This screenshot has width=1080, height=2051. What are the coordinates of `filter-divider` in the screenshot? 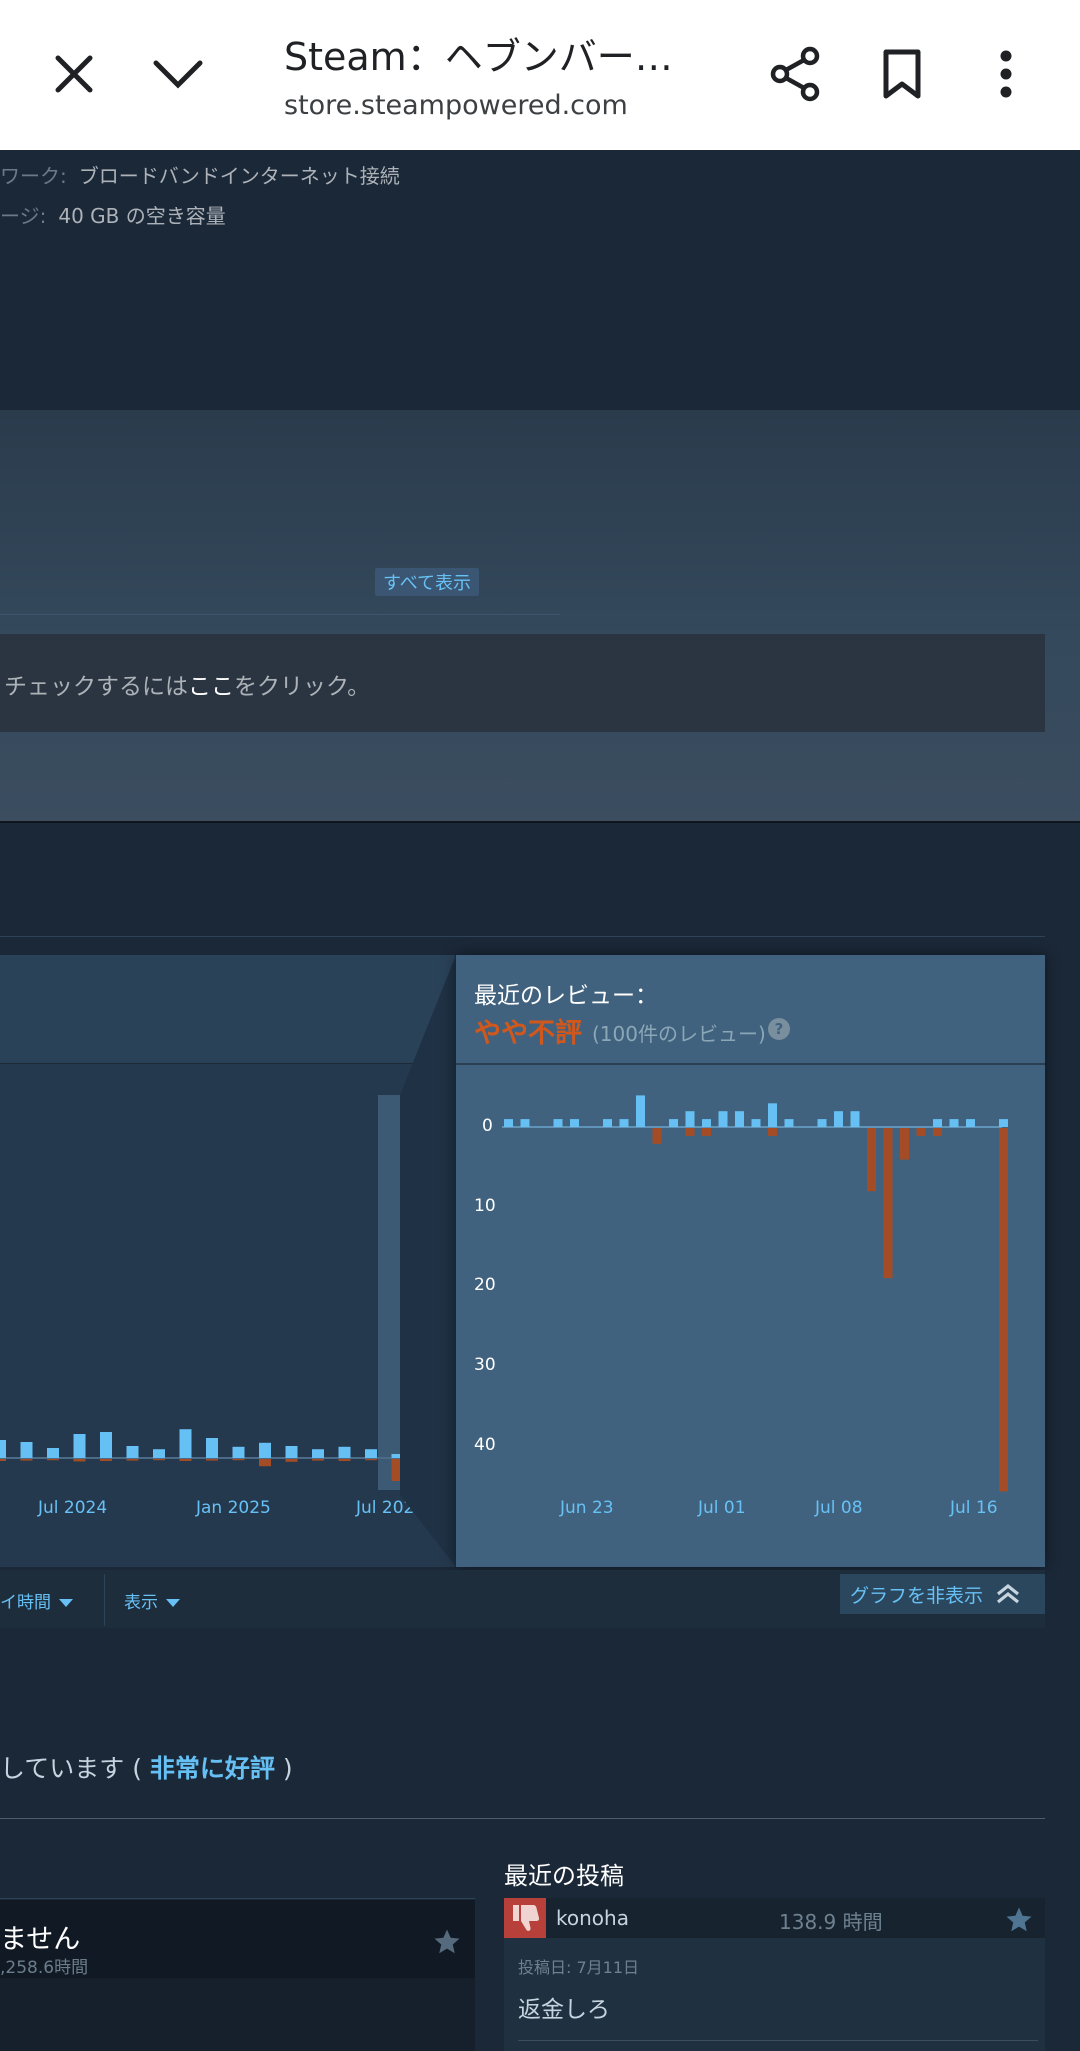 It's located at (104, 1600).